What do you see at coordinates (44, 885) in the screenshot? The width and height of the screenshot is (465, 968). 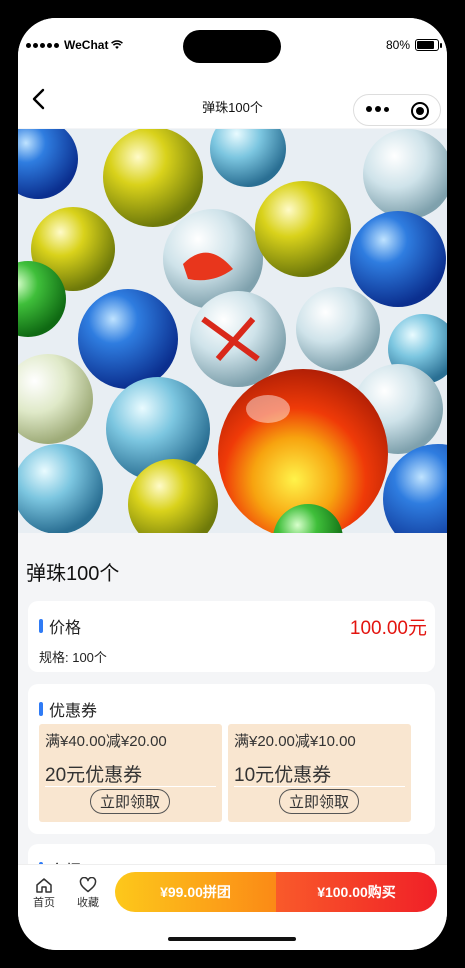 I see `home-icon` at bounding box center [44, 885].